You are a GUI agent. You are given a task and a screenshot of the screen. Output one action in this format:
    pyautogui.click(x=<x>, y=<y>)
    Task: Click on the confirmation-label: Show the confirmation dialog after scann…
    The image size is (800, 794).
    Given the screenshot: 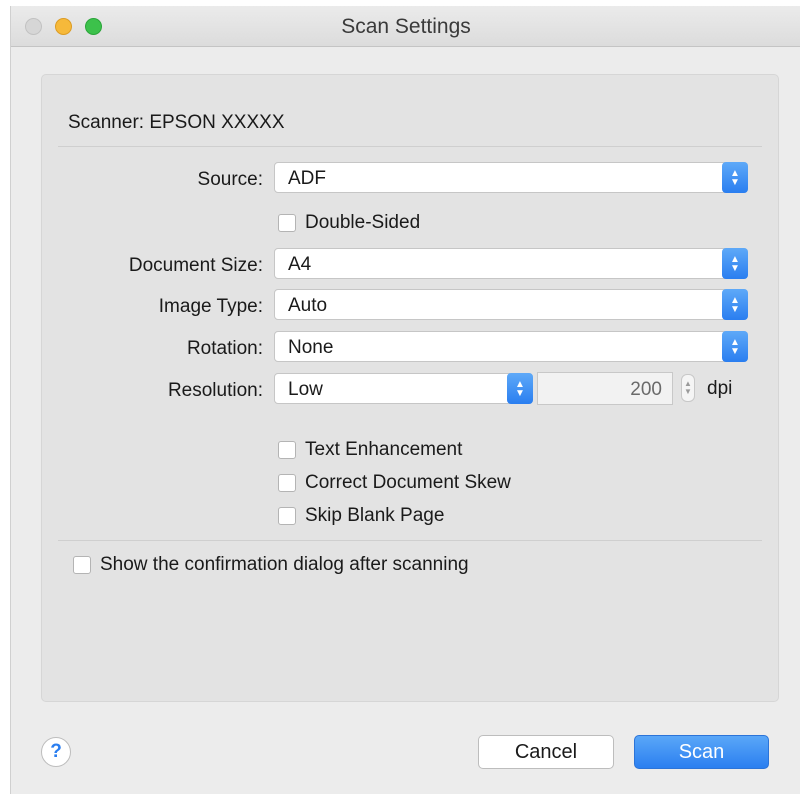 What is the action you would take?
    pyautogui.click(x=284, y=564)
    